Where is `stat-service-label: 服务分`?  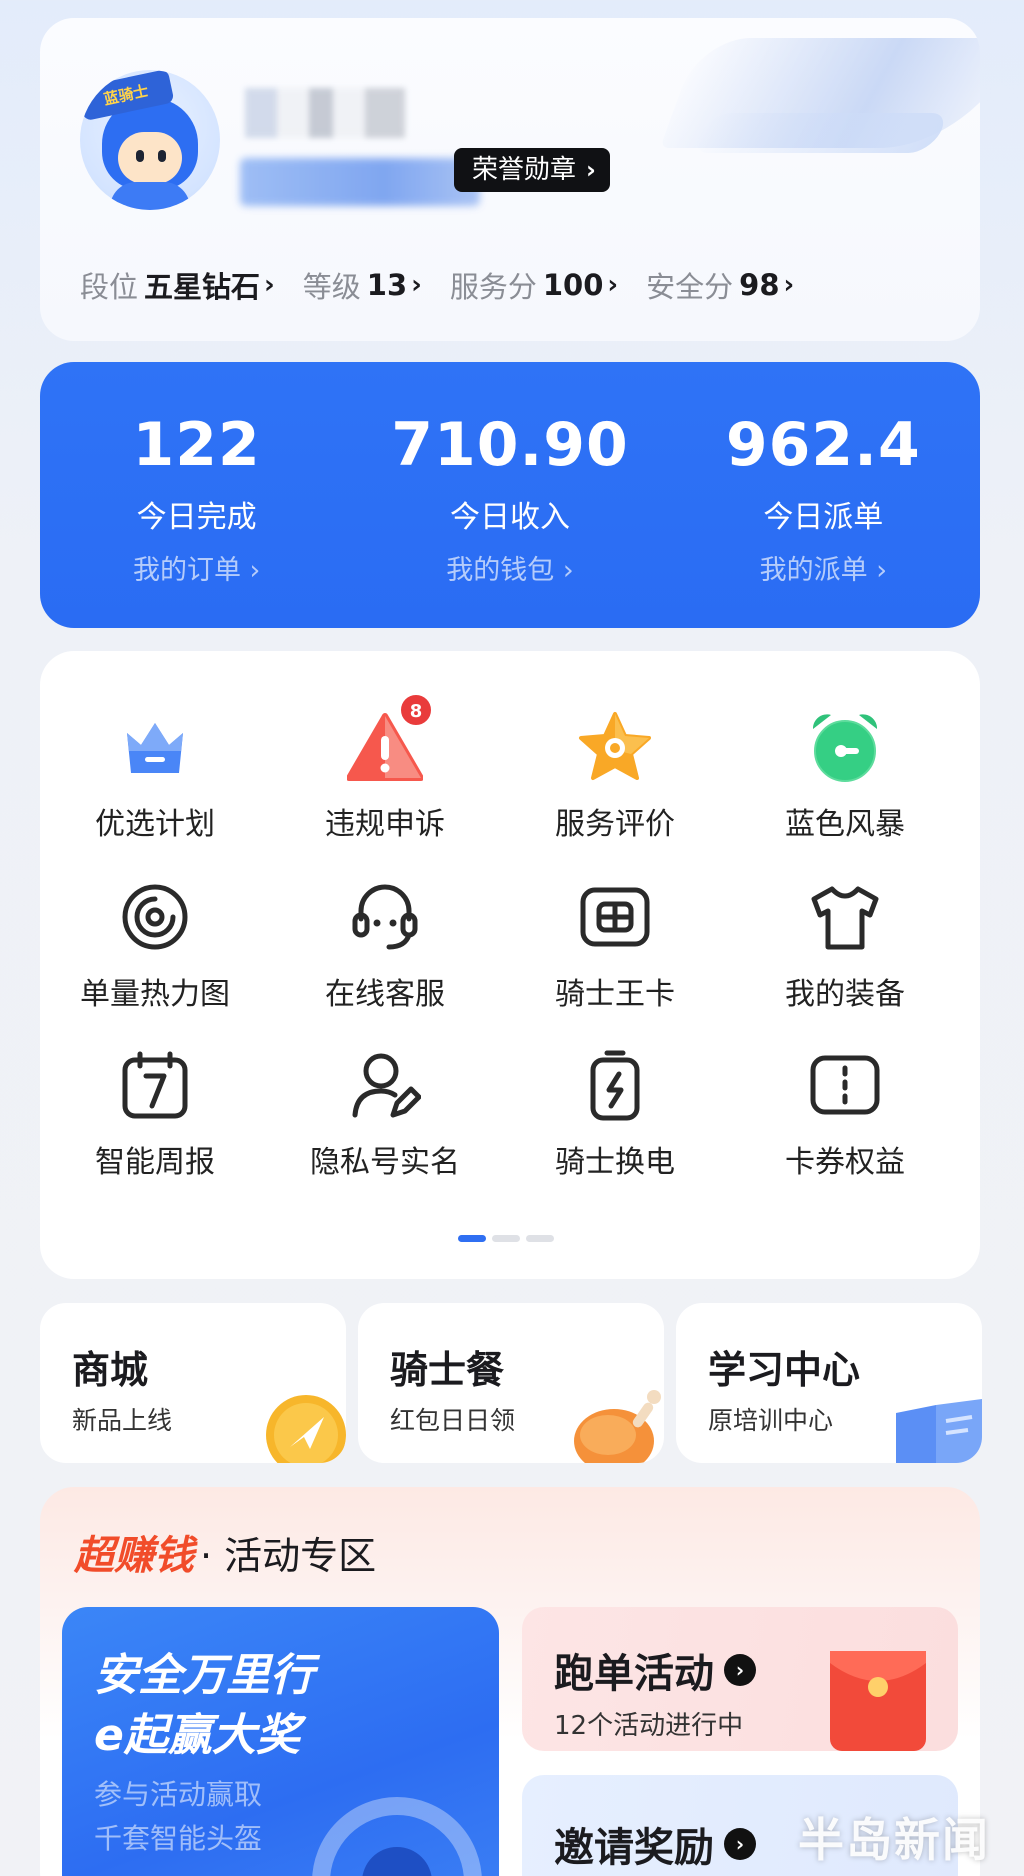 stat-service-label: 服务分 is located at coordinates (493, 287).